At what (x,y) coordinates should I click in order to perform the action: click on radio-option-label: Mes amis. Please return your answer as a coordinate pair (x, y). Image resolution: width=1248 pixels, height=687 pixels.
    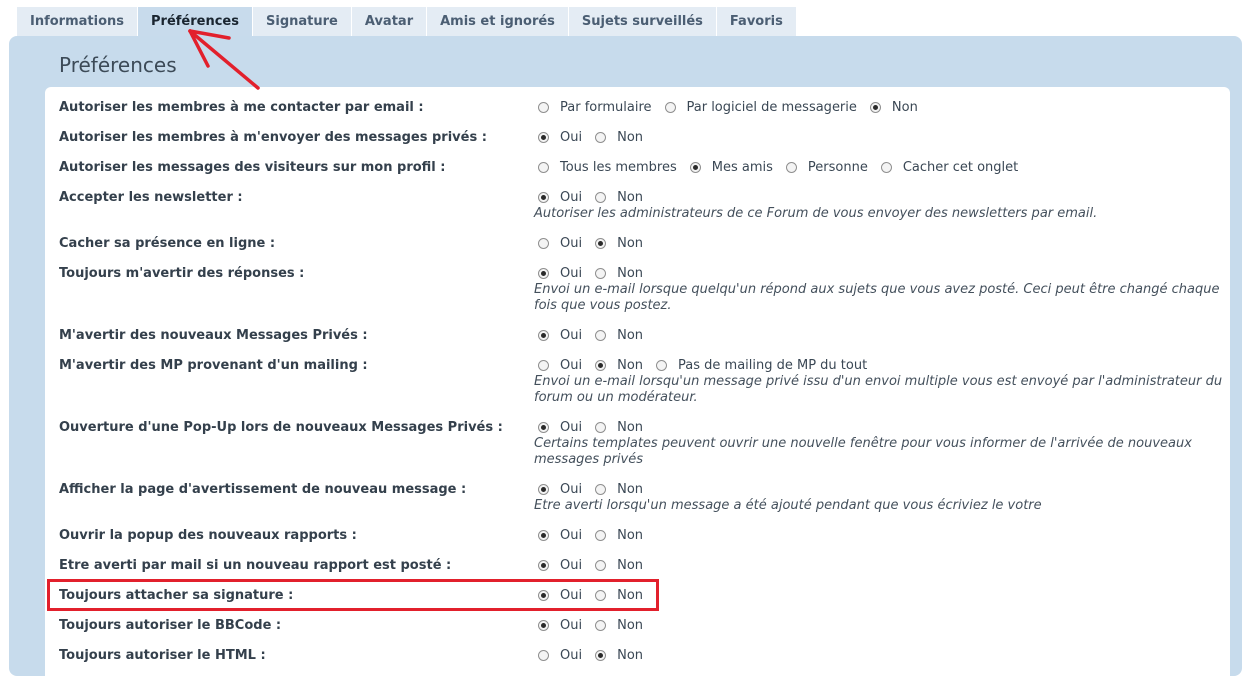
    Looking at the image, I should click on (742, 167).